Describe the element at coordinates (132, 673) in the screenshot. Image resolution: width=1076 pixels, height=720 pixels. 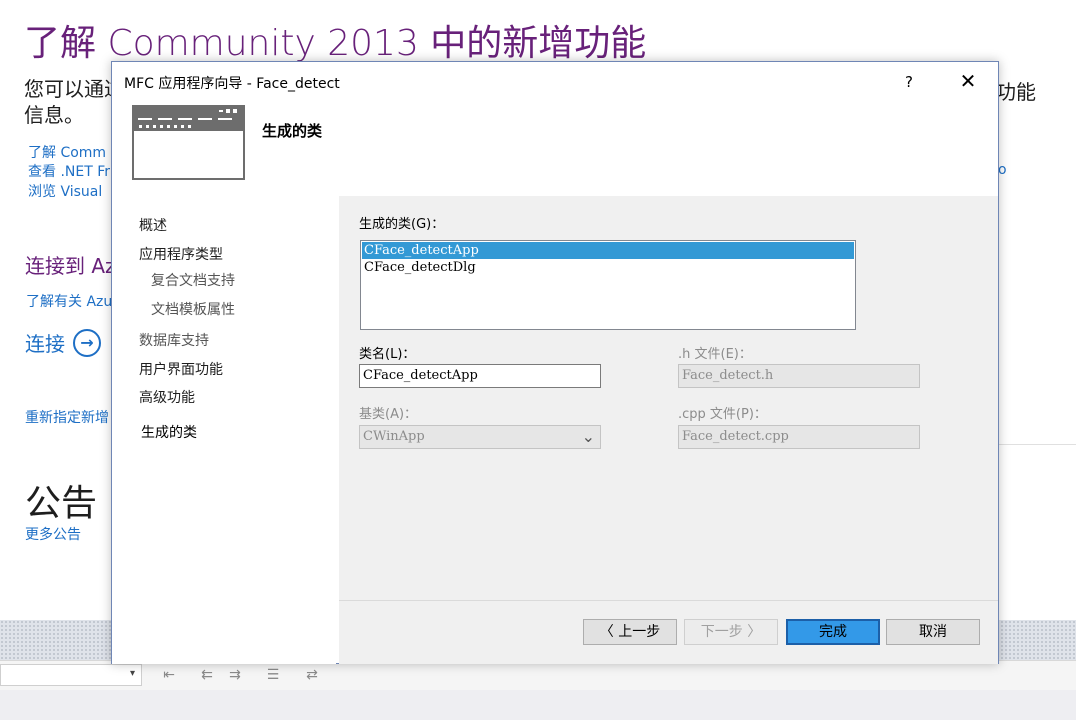
I see `chevron-down-icon: ▾` at that location.